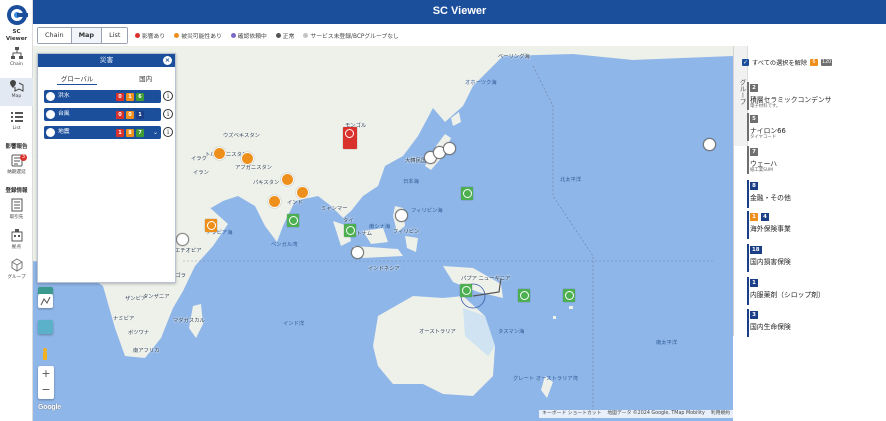 This screenshot has height=421, width=886. What do you see at coordinates (667, 343) in the screenshot?
I see `map-label: 南太平洋` at bounding box center [667, 343].